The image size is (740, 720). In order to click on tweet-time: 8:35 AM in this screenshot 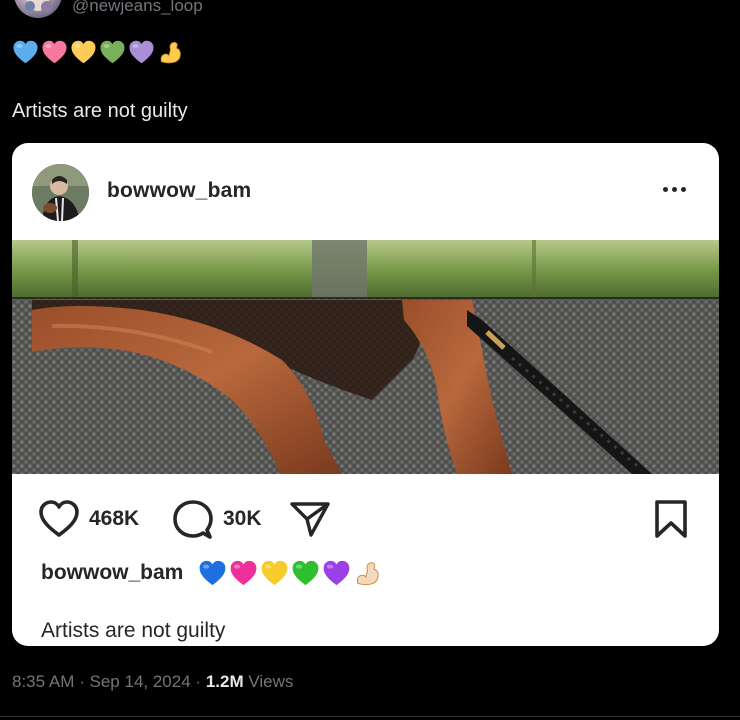, I will do `click(43, 681)`.